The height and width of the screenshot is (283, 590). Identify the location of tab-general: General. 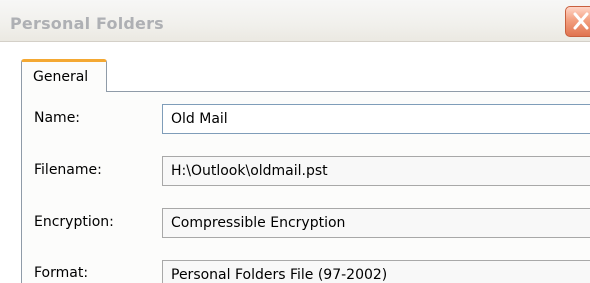
(64, 75).